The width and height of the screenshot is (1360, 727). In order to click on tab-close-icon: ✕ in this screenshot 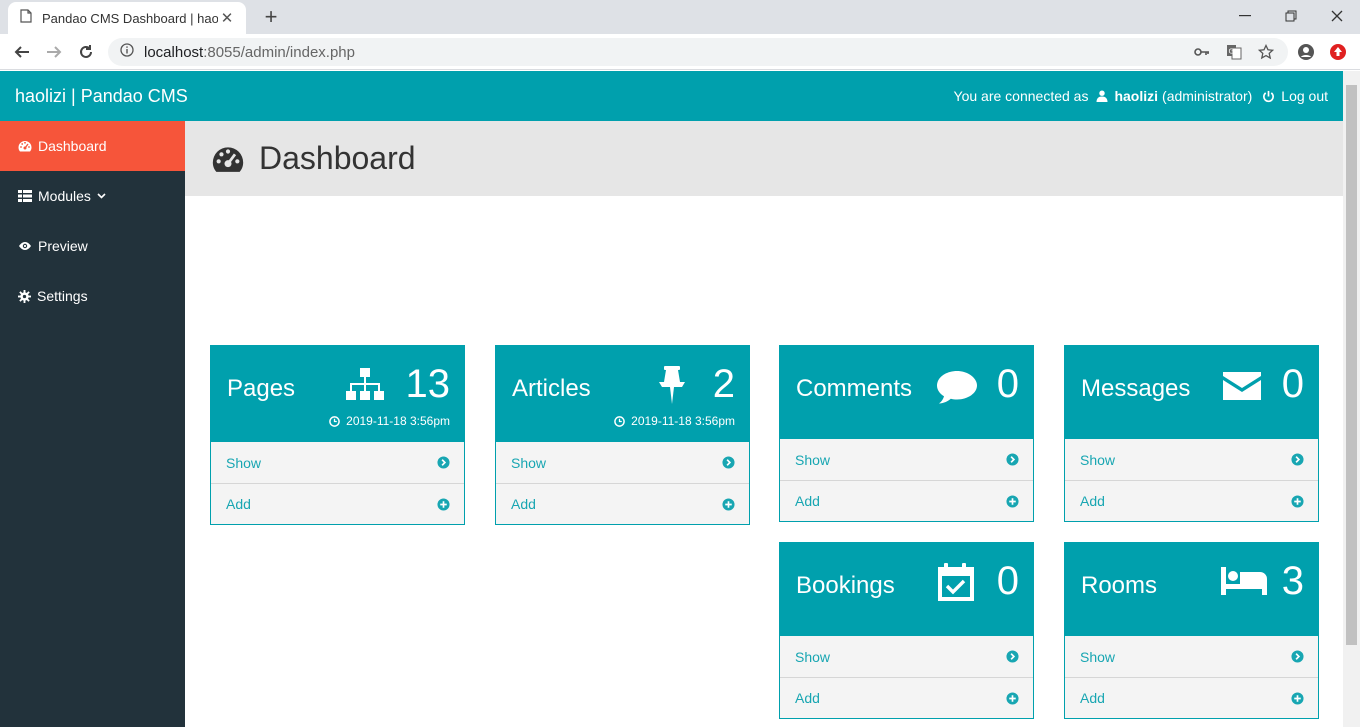, I will do `click(227, 18)`.